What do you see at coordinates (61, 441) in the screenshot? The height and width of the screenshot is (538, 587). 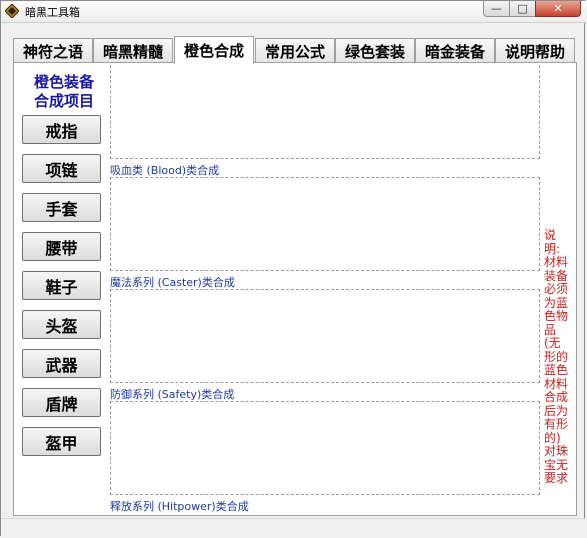 I see `armor-button: 盔甲` at bounding box center [61, 441].